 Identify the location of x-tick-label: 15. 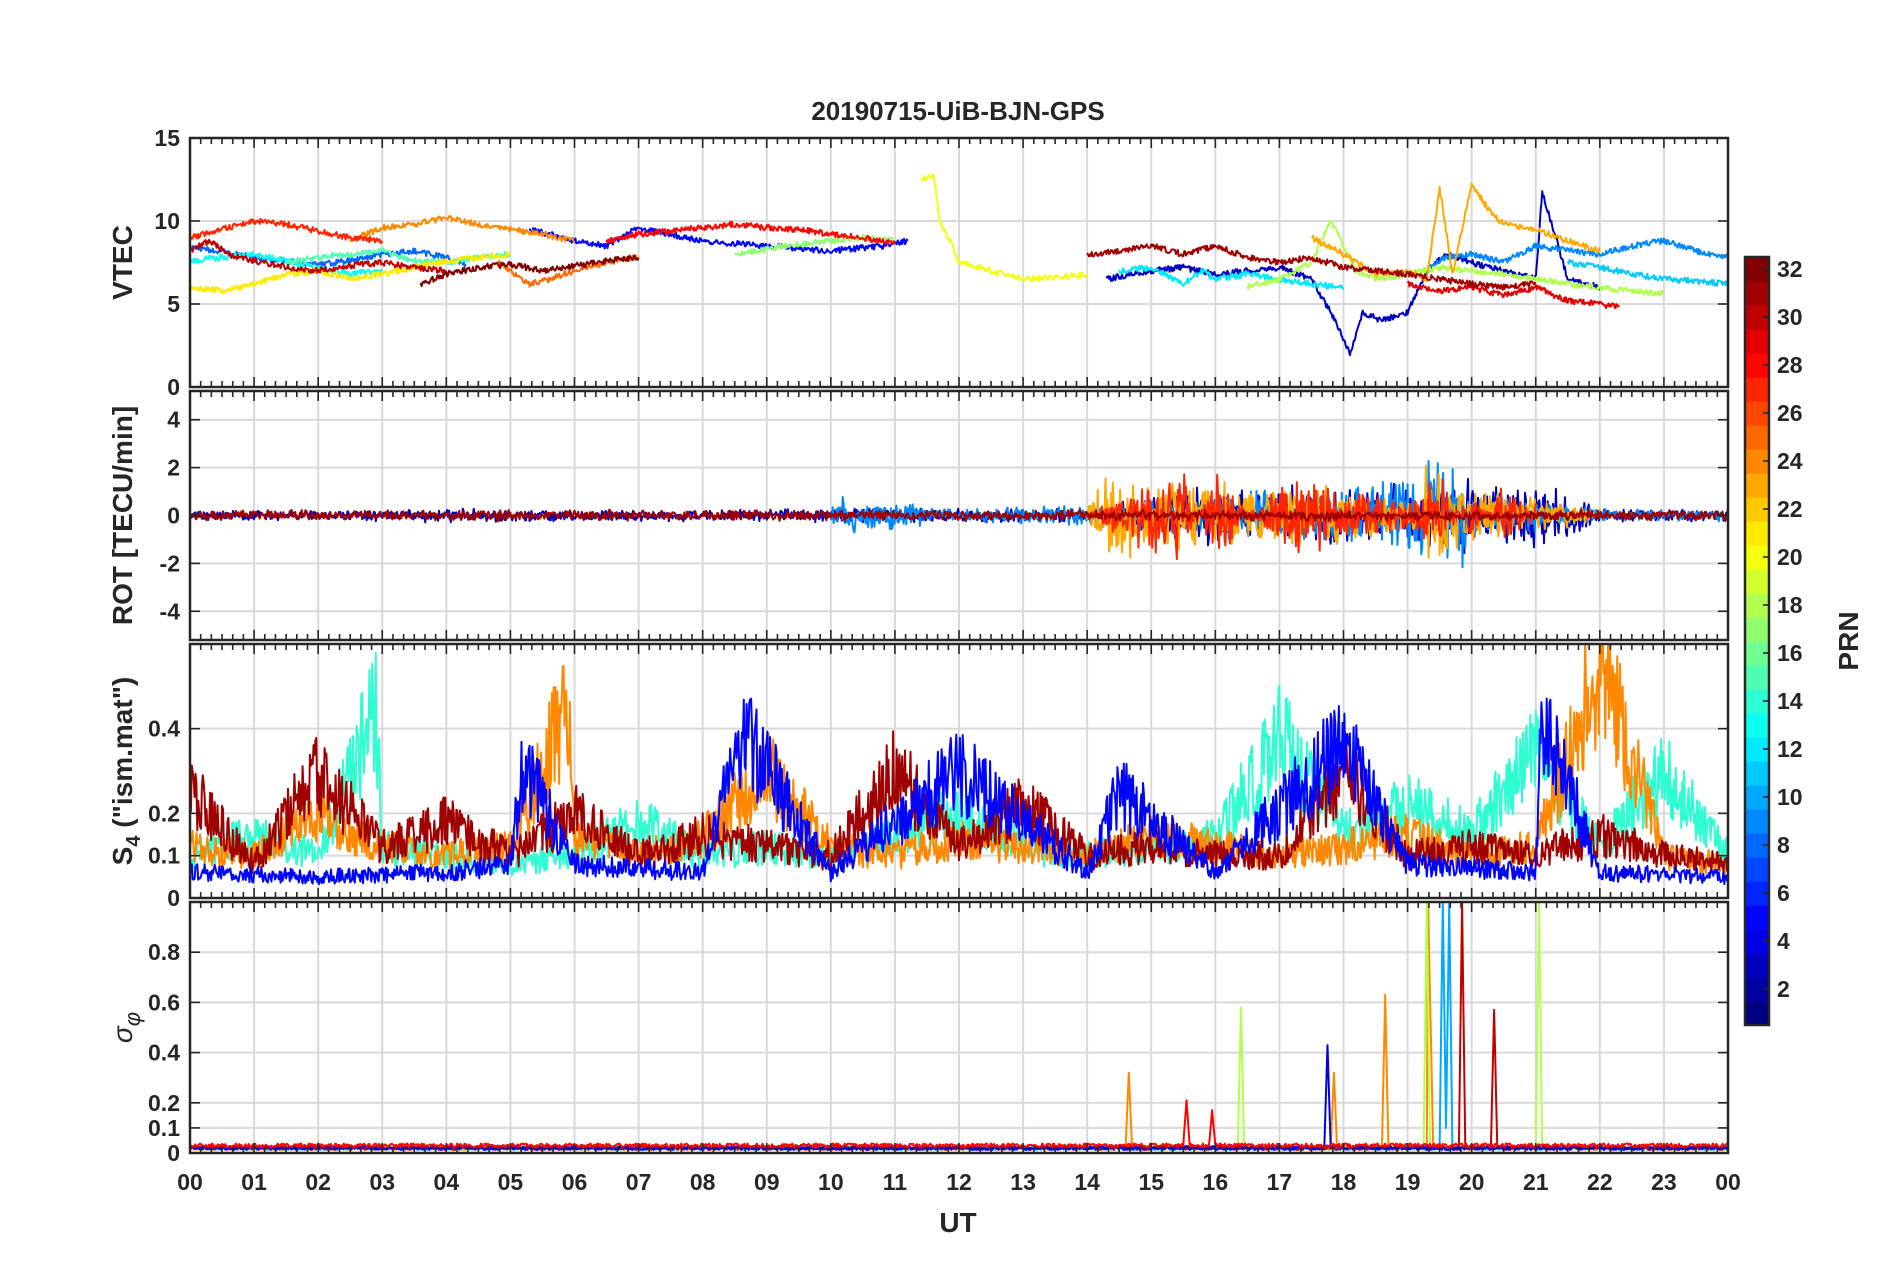
(1151, 1182).